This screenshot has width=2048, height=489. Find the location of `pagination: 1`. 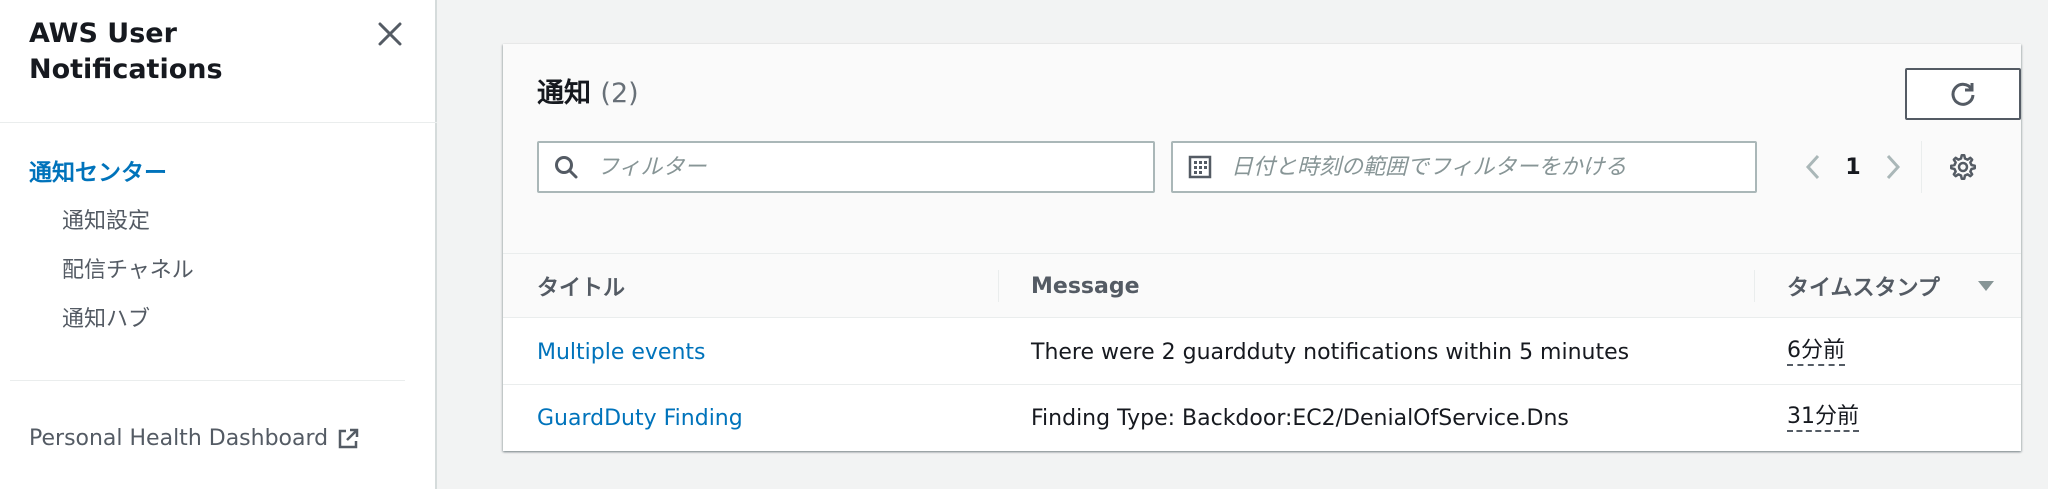

pagination: 1 is located at coordinates (1857, 167).